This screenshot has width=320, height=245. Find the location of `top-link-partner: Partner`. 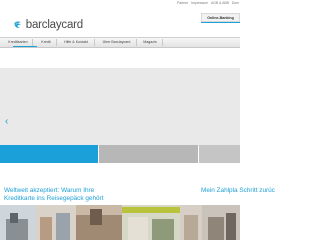

top-link-partner: Partner is located at coordinates (182, 3).